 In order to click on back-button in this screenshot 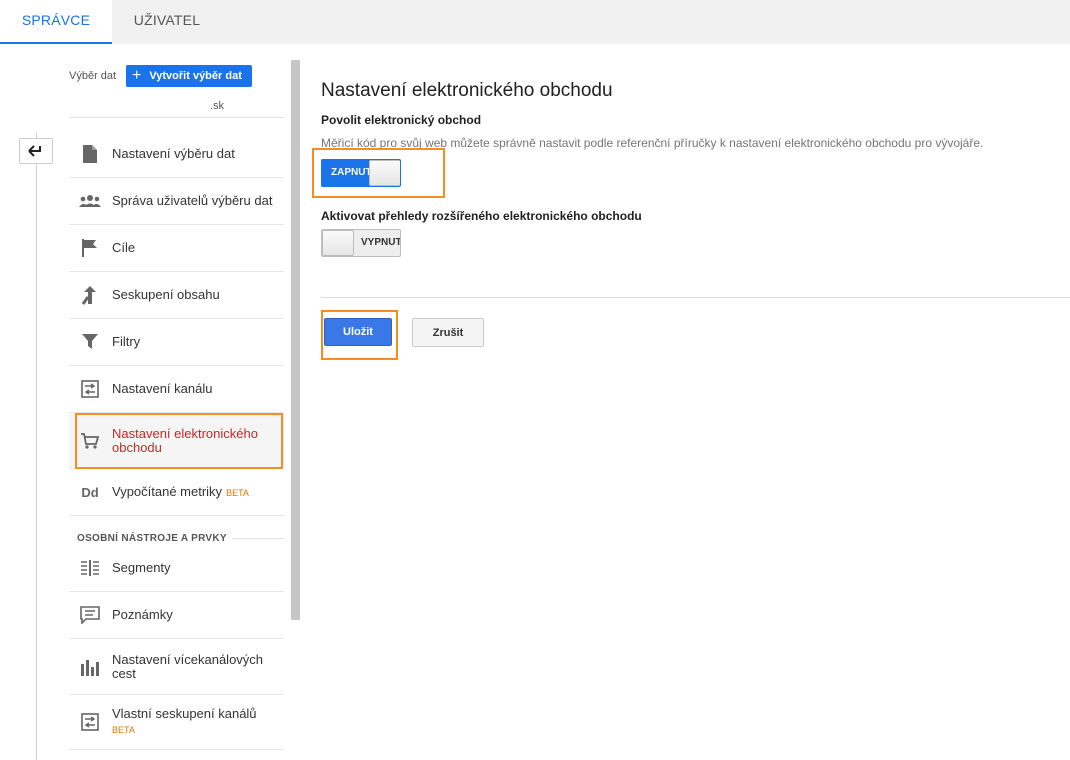, I will do `click(36, 151)`.